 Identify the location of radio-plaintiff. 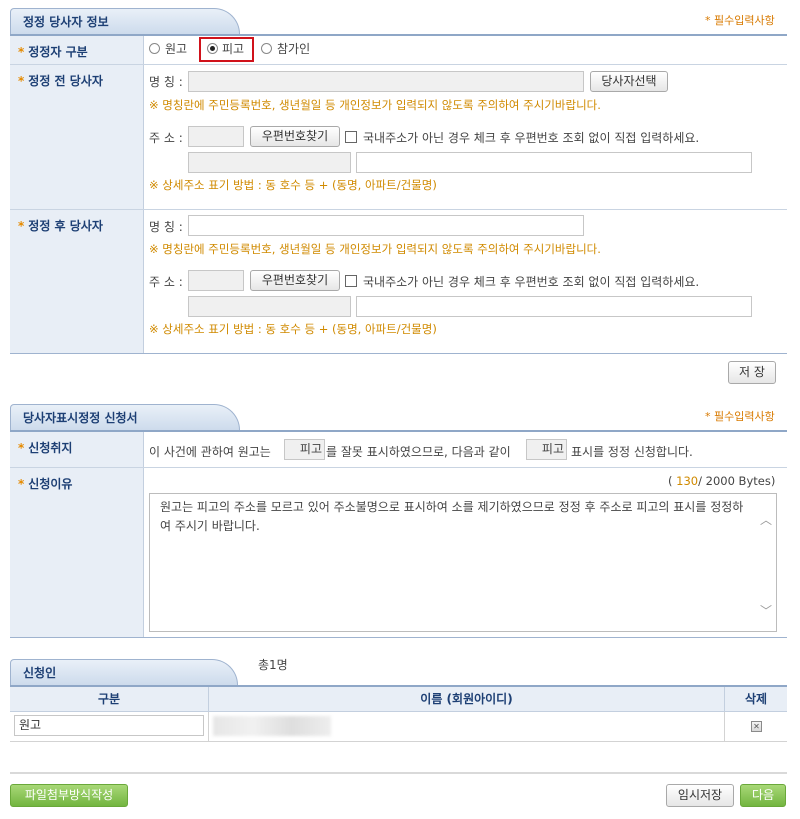
(154, 48).